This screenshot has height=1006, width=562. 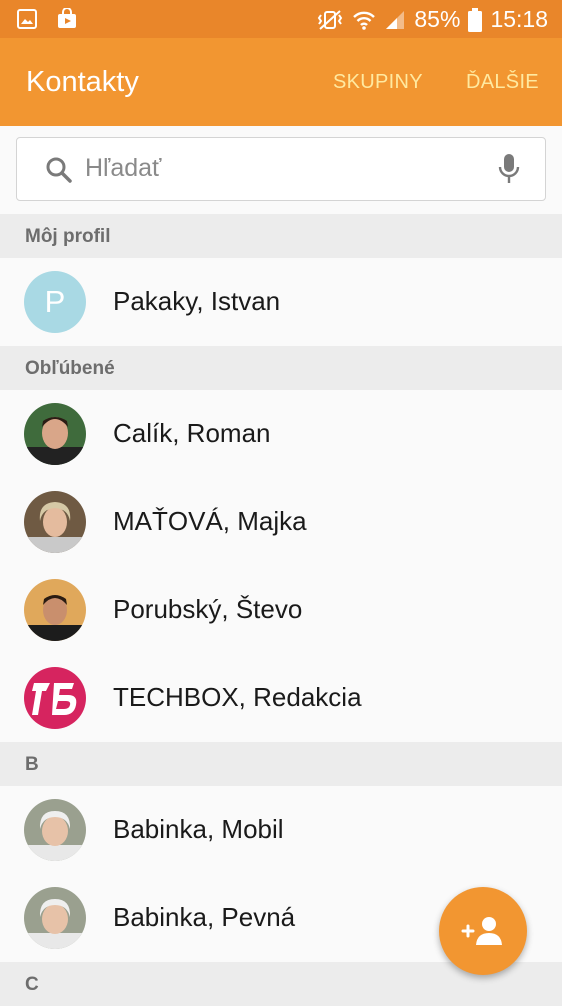 I want to click on status-bar: 85% 15:18, so click(x=281, y=19).